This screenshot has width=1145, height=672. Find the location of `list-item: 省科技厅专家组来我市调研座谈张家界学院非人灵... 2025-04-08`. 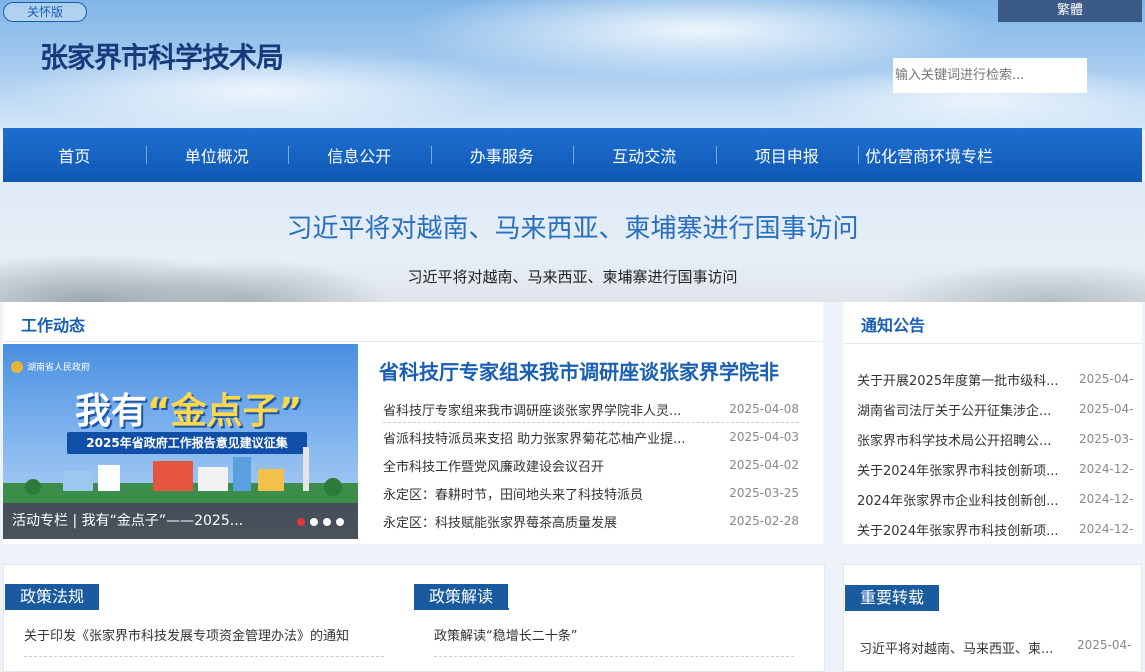

list-item: 省科技厅专家组来我市调研座谈张家界学院非人灵... 2025-04-08 is located at coordinates (591, 409).